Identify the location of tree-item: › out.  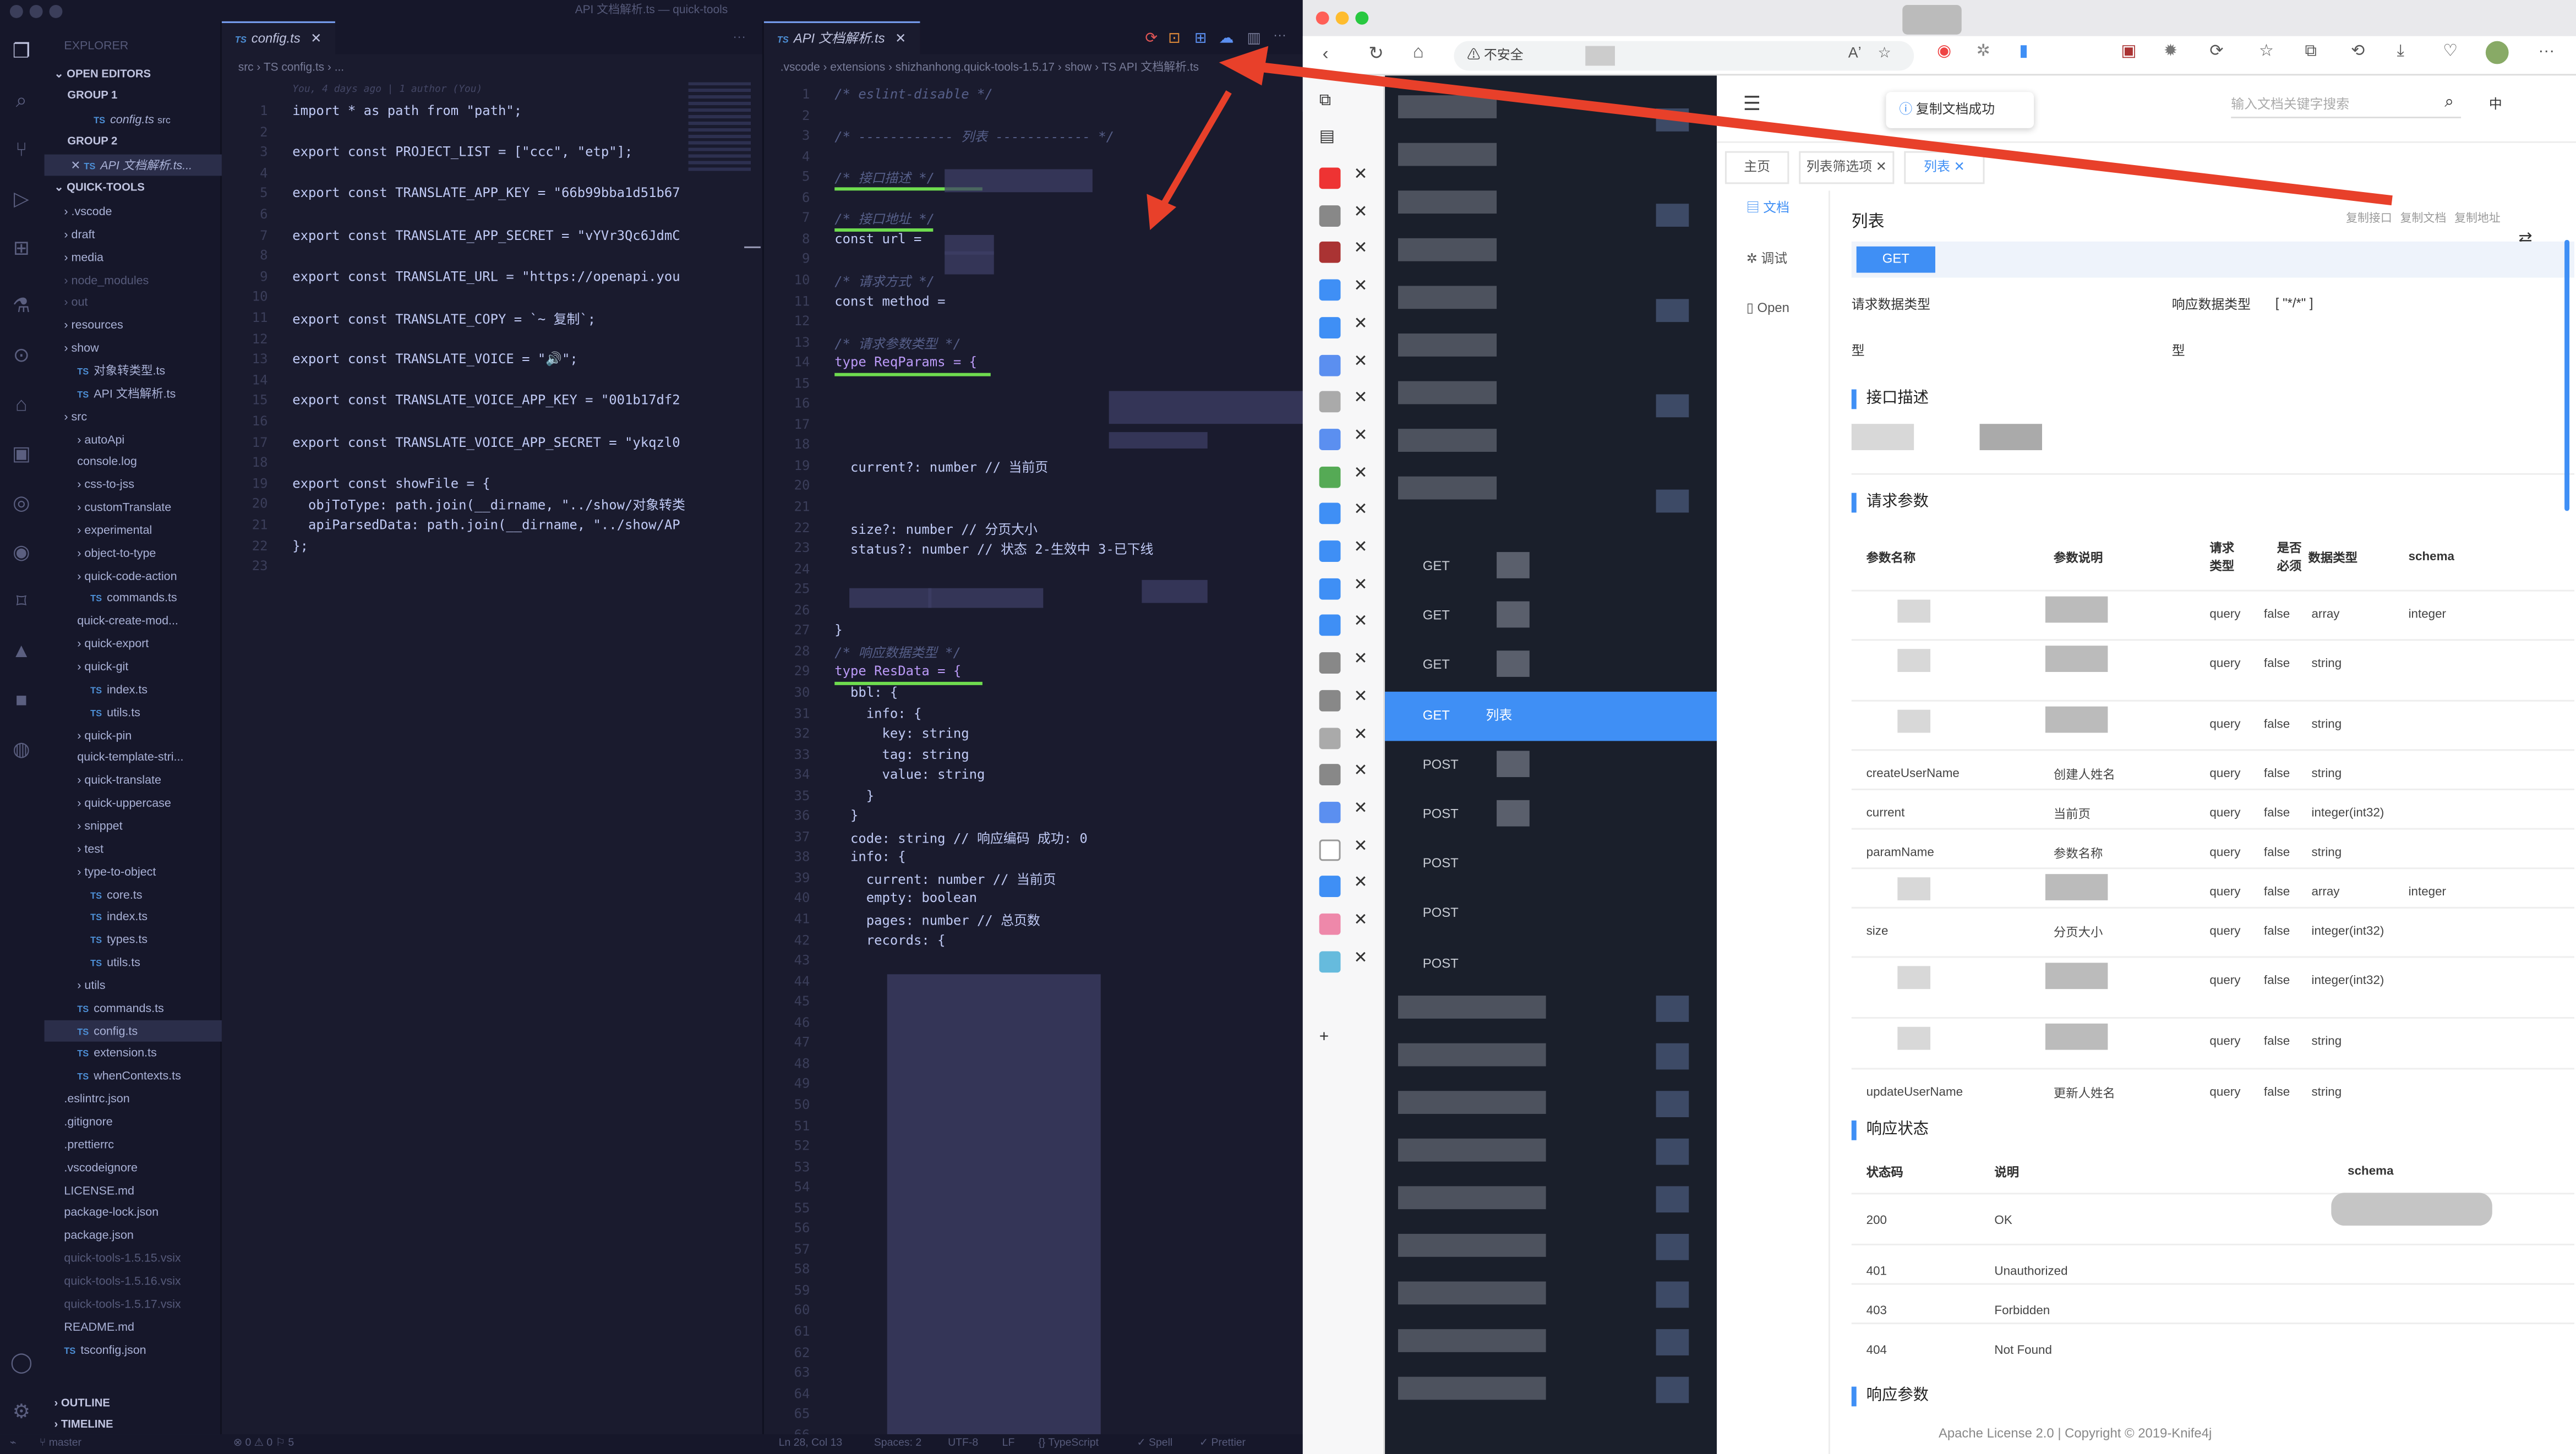
(133, 302).